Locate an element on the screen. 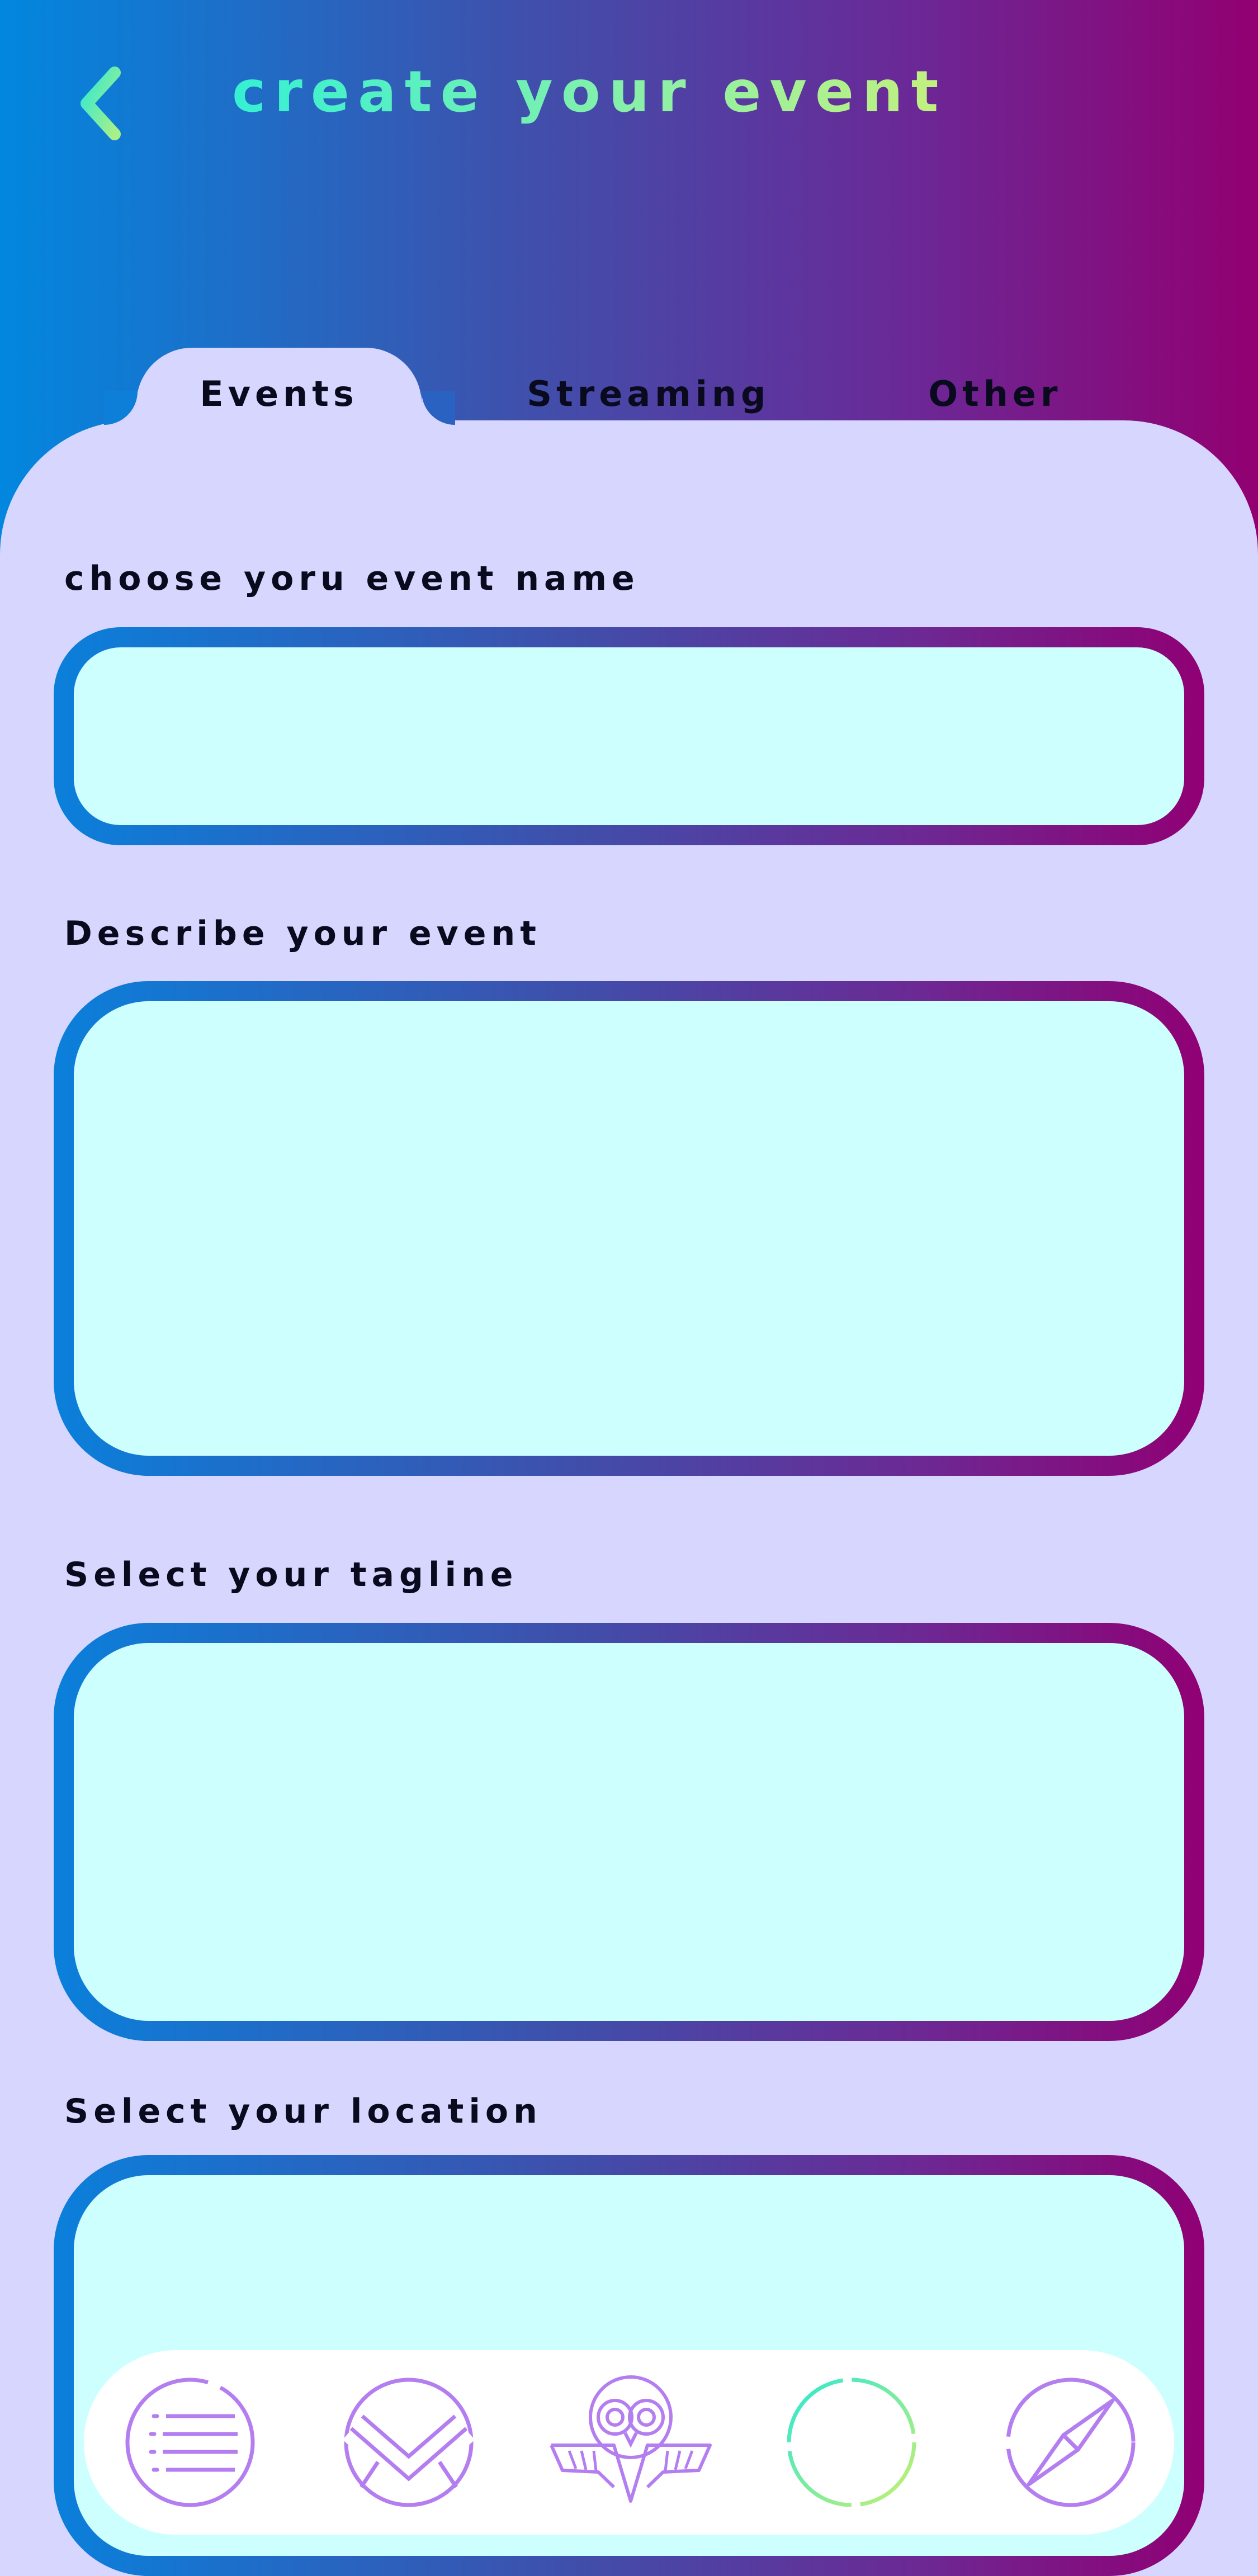  back-button is located at coordinates (103, 103).